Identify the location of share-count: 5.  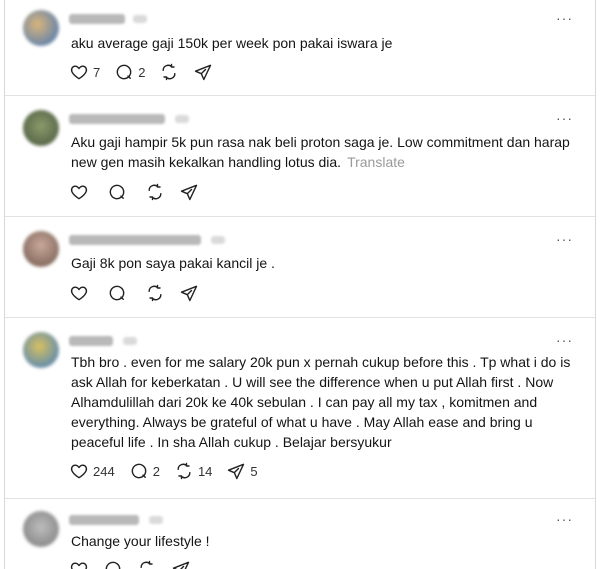
(254, 471).